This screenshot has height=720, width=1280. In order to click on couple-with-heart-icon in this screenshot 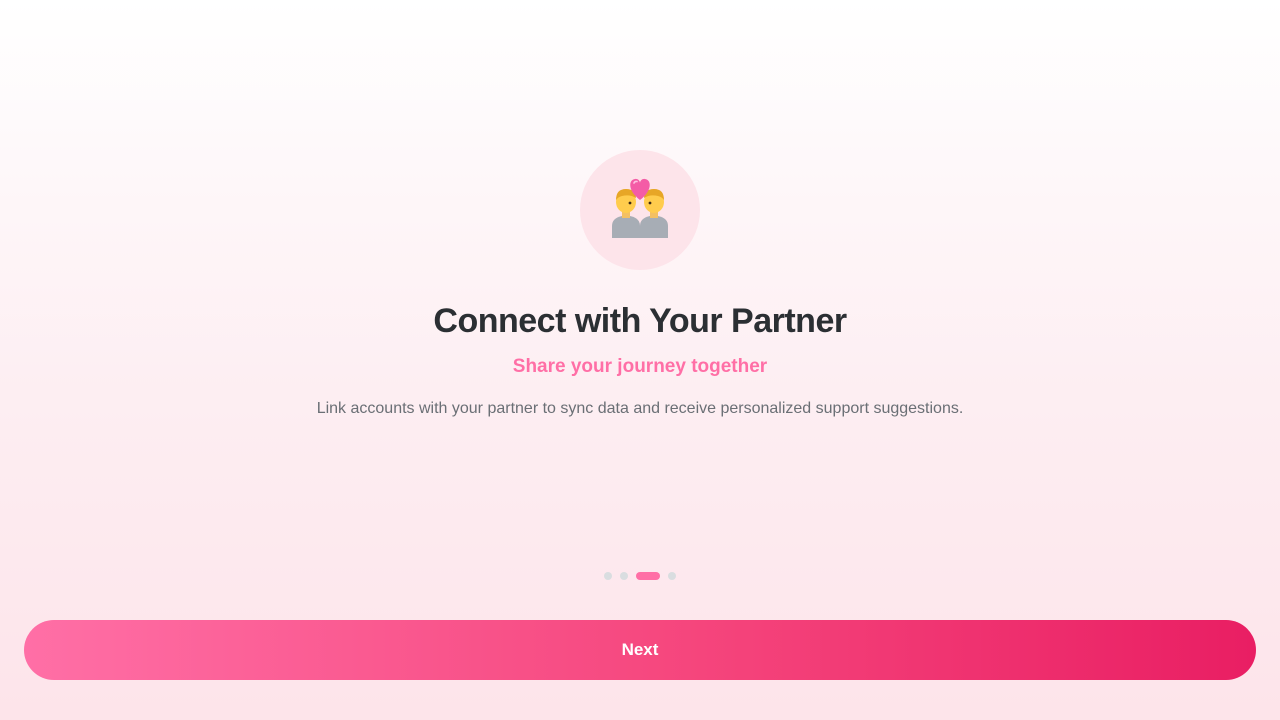, I will do `click(640, 208)`.